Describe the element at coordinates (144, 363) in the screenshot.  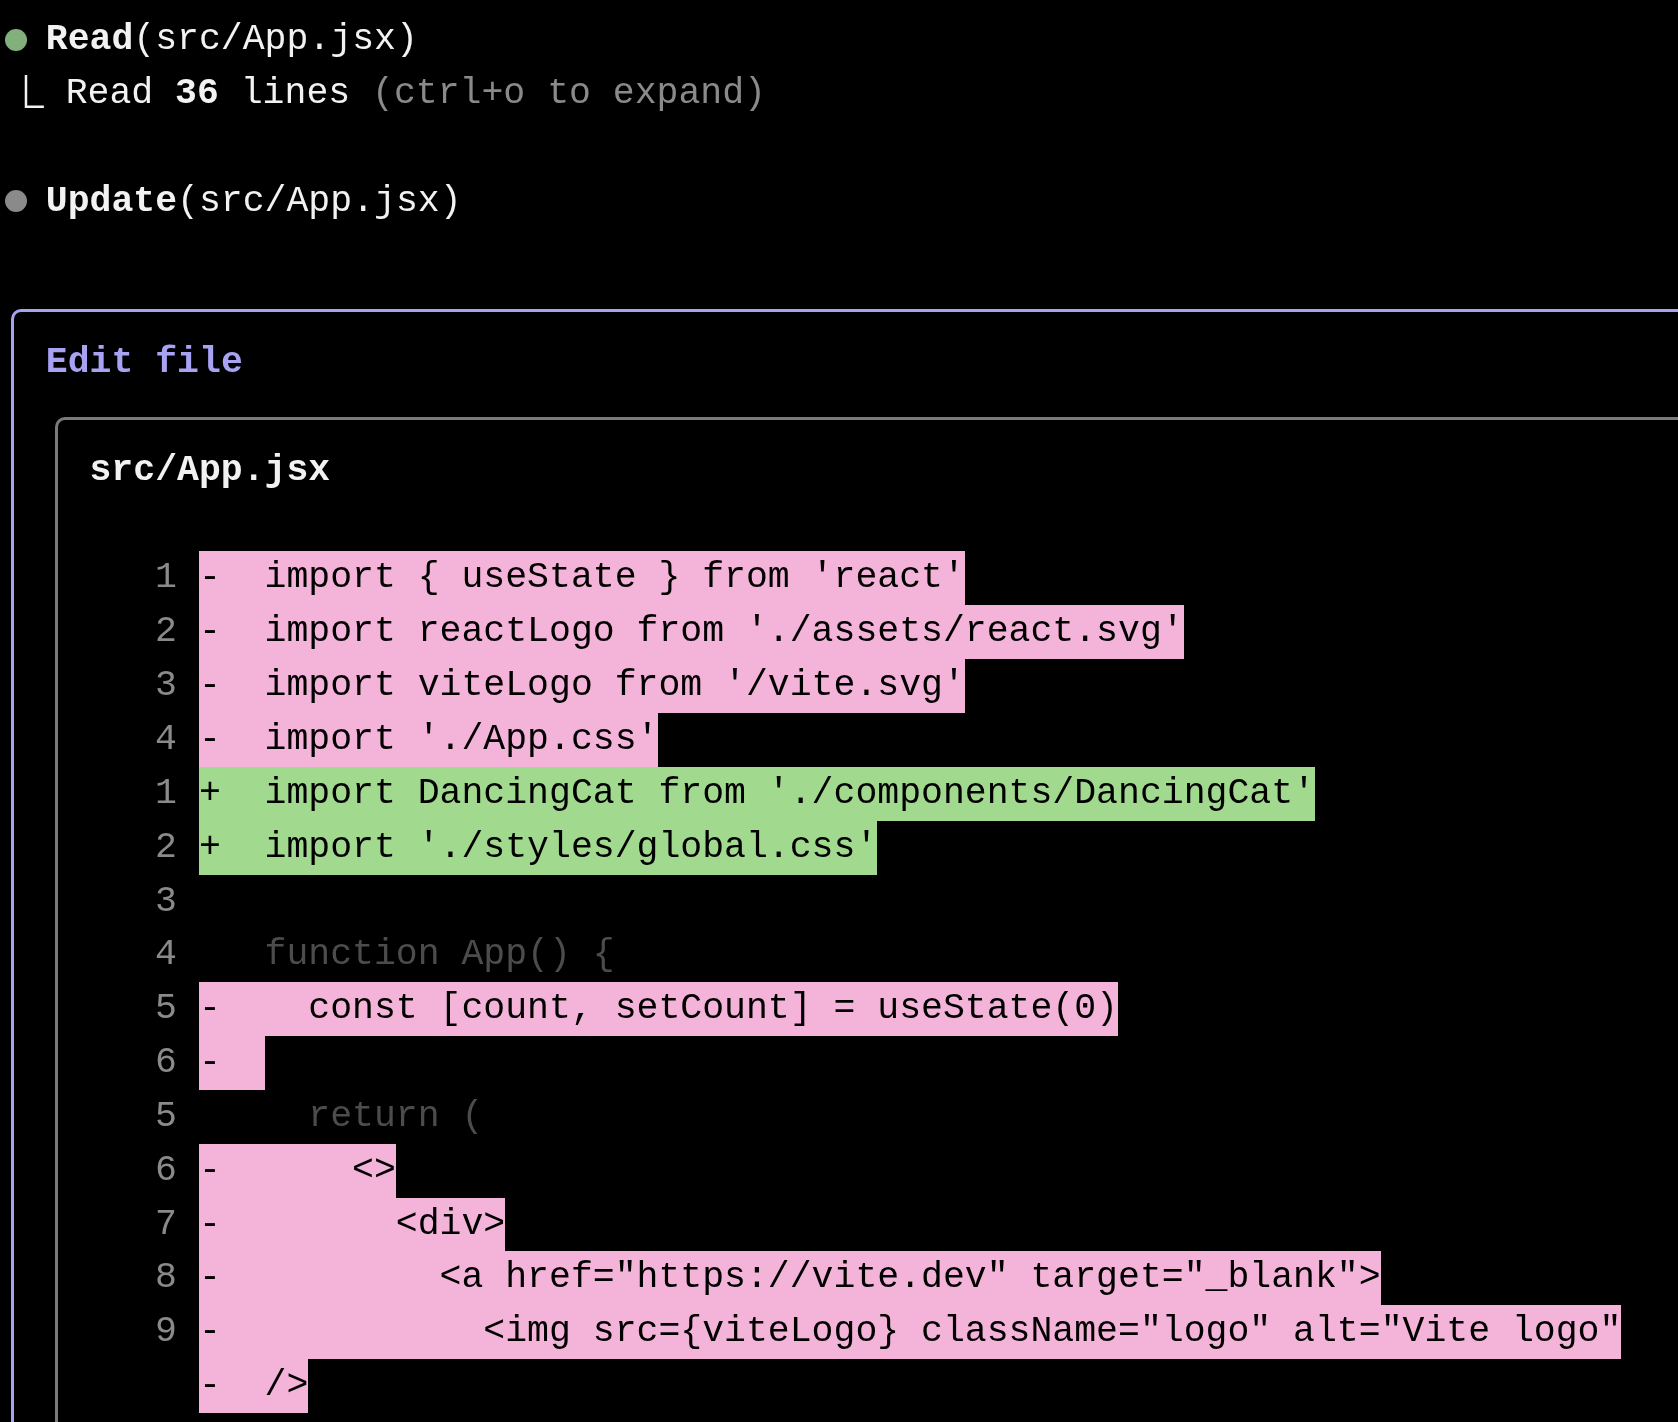
I see `panel-title: Edit file` at that location.